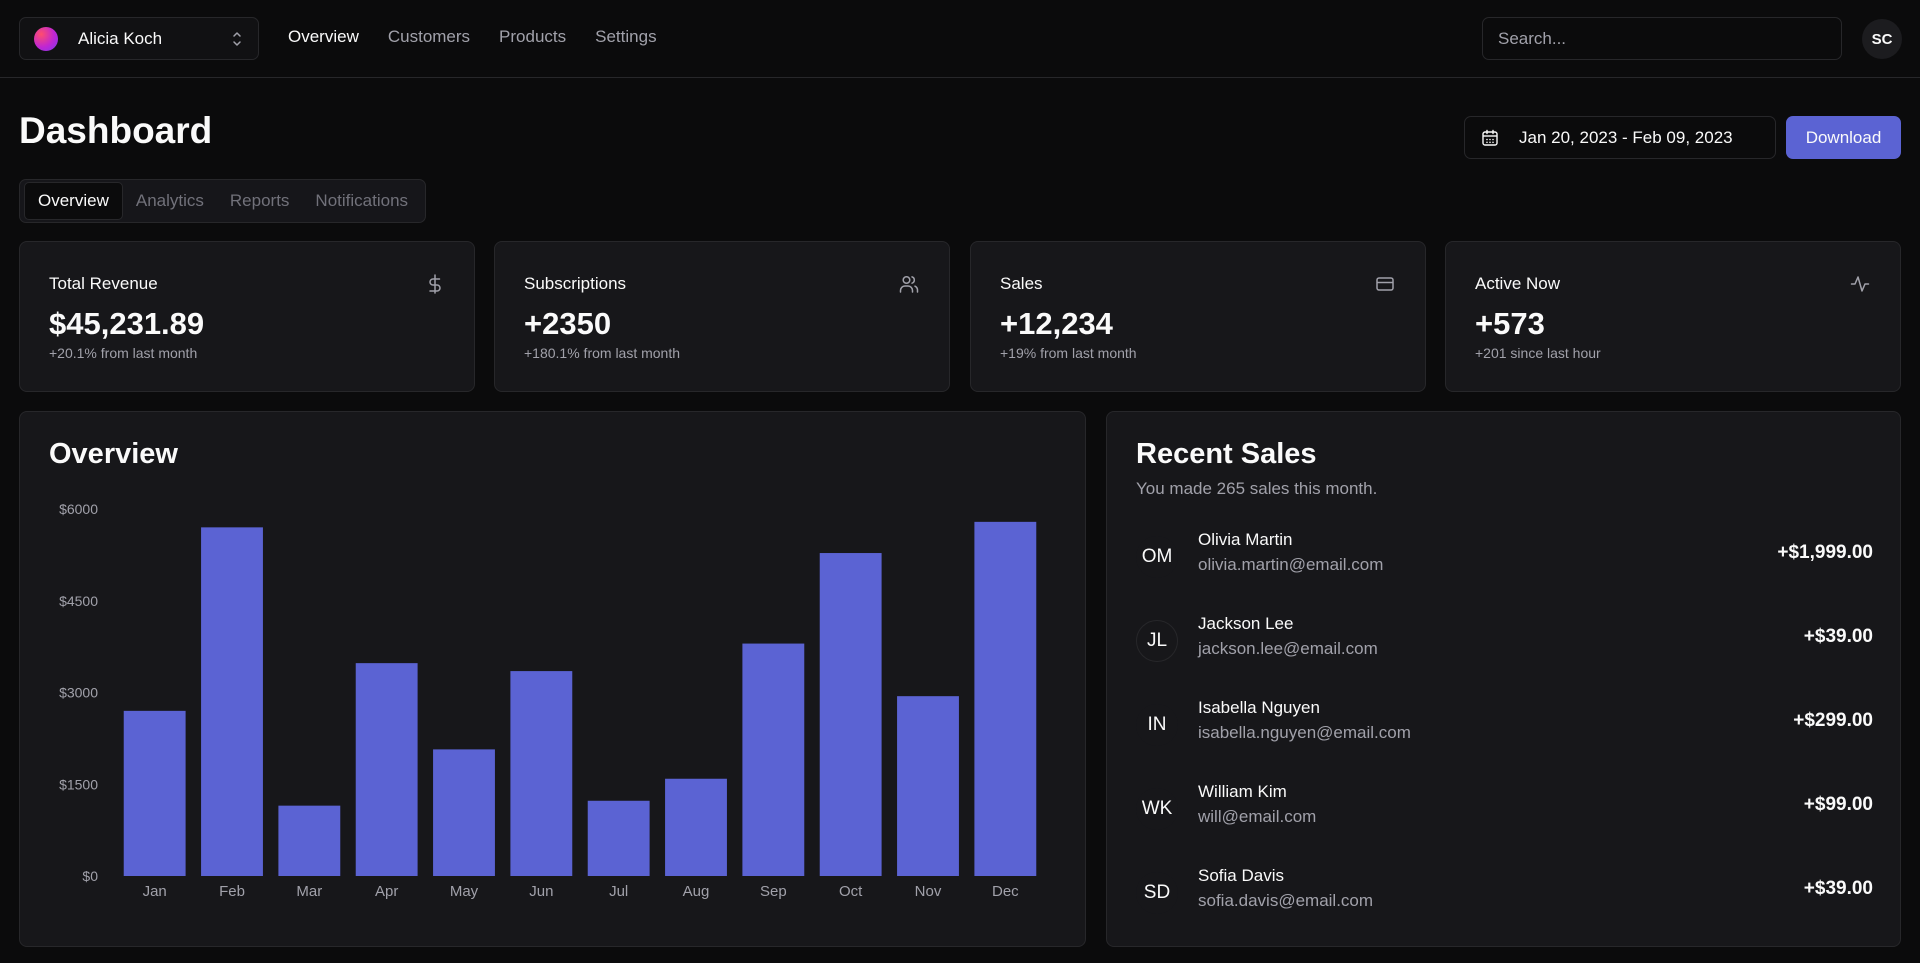 This screenshot has height=963, width=1920. I want to click on bar-jul, so click(618, 838).